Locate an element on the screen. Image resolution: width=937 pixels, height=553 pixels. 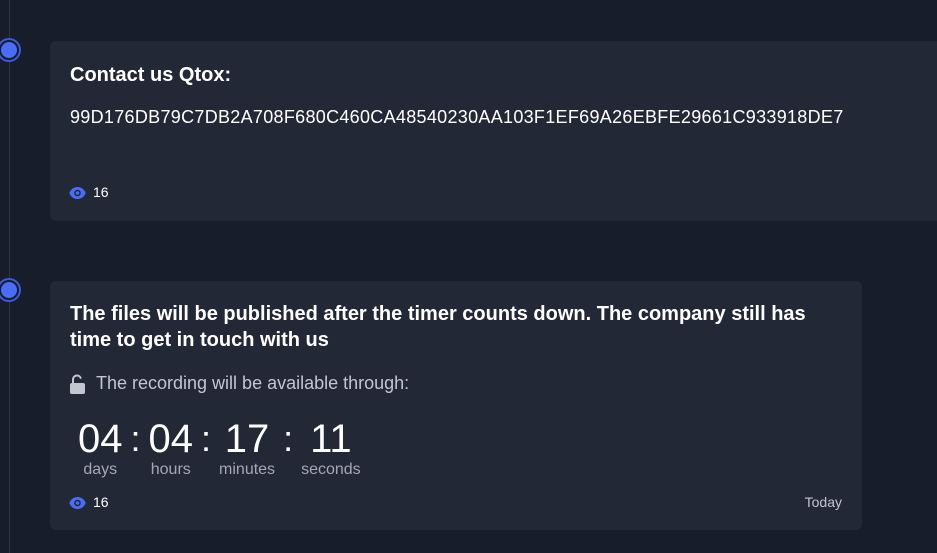
timer-minutes: 17 minutes is located at coordinates (247, 448).